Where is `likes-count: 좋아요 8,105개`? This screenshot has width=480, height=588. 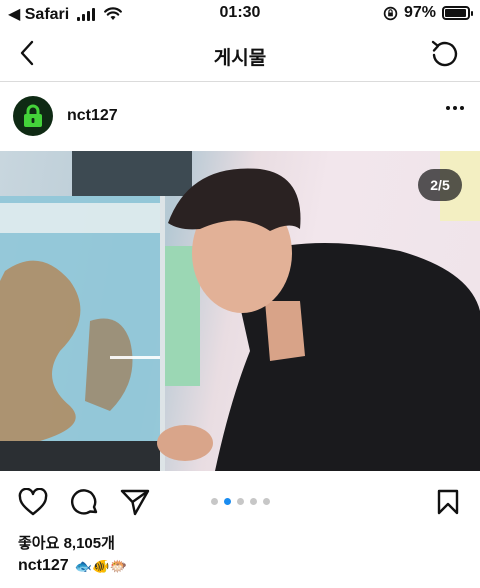
likes-count: 좋아요 8,105개 is located at coordinates (66, 542).